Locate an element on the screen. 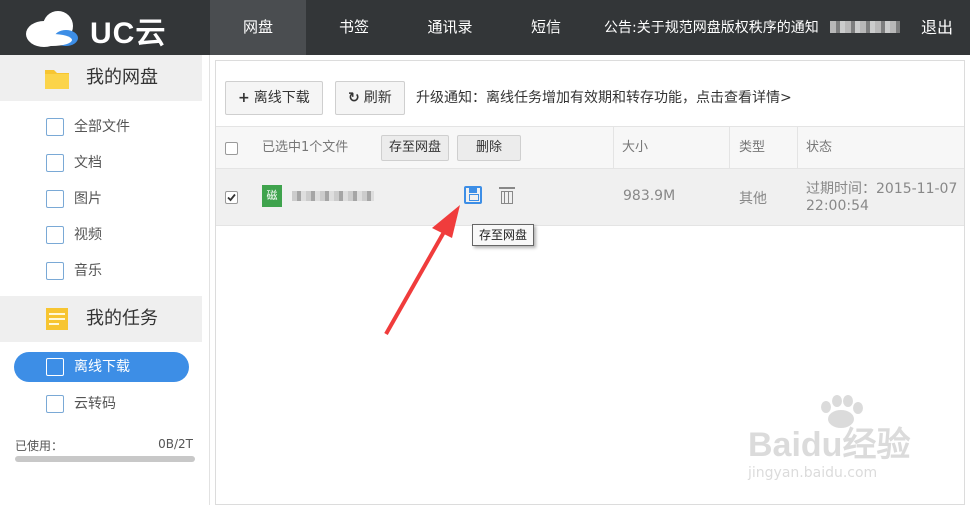  sidebar-item-images: 图片 is located at coordinates (101, 199).